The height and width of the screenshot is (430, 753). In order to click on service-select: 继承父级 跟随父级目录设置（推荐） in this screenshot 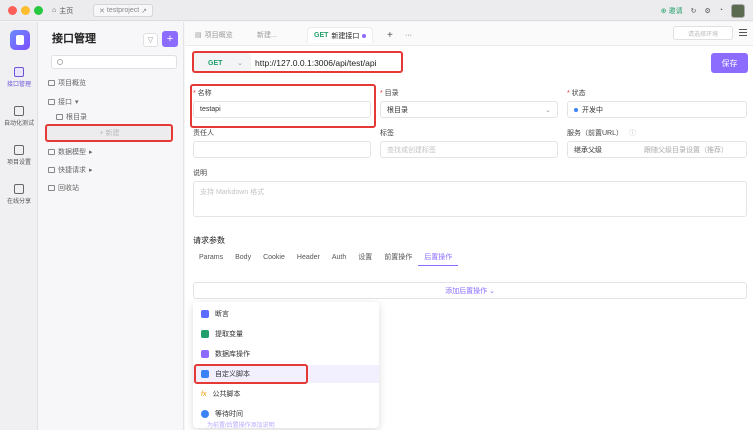, I will do `click(657, 149)`.